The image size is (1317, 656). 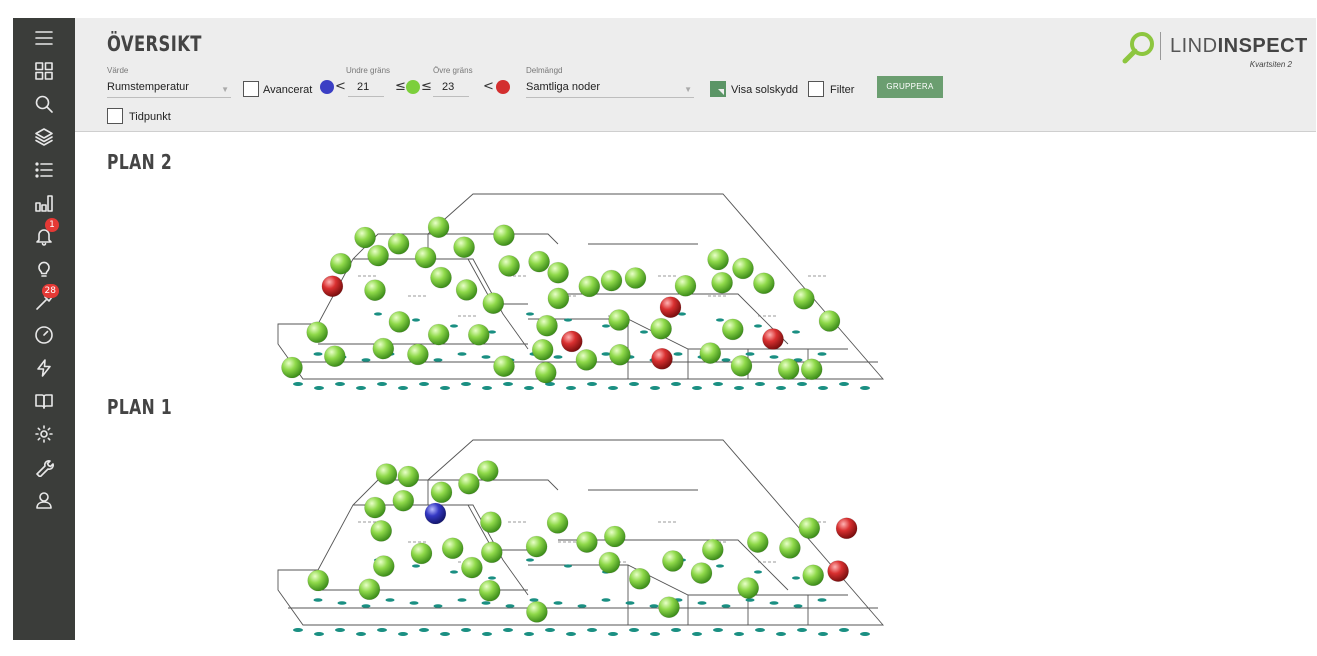 I want to click on user-icon, so click(x=44, y=500).